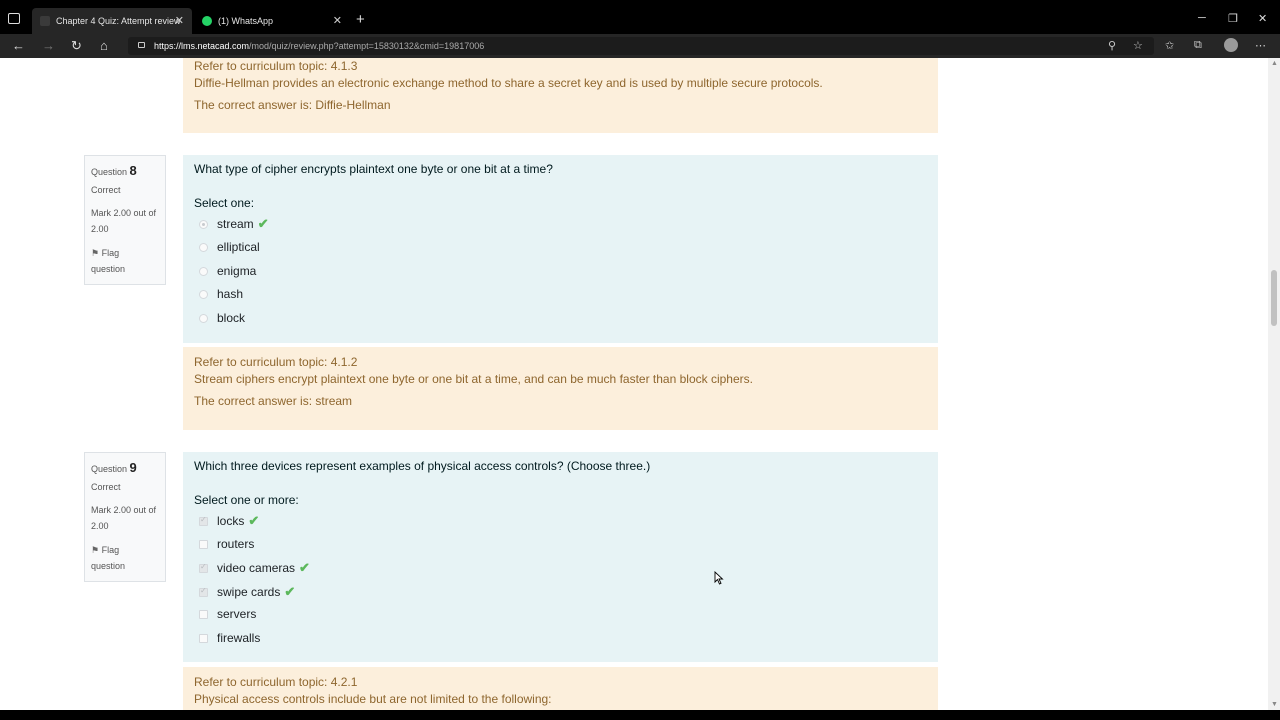 The image size is (1280, 720). Describe the element at coordinates (1138, 45) in the screenshot. I see `add-favorite-icon: ☆` at that location.